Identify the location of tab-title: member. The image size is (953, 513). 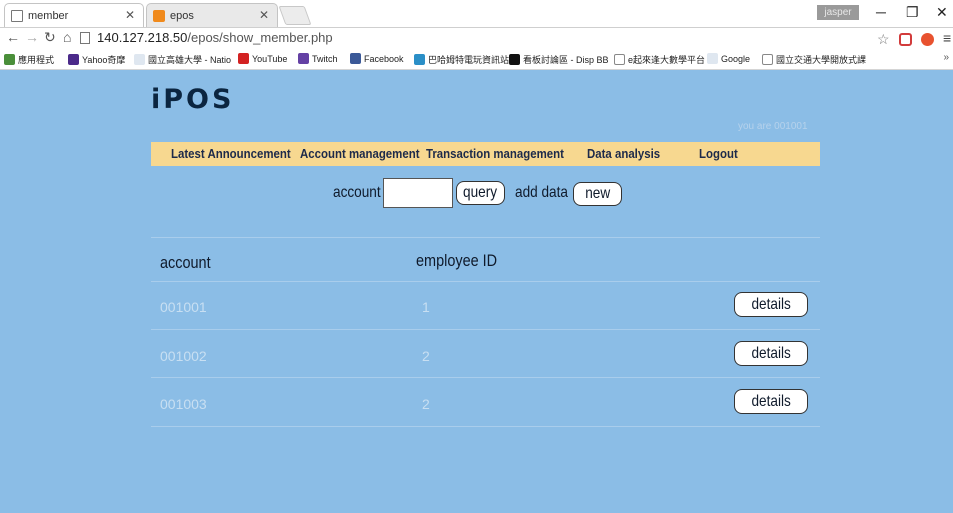
(48, 15).